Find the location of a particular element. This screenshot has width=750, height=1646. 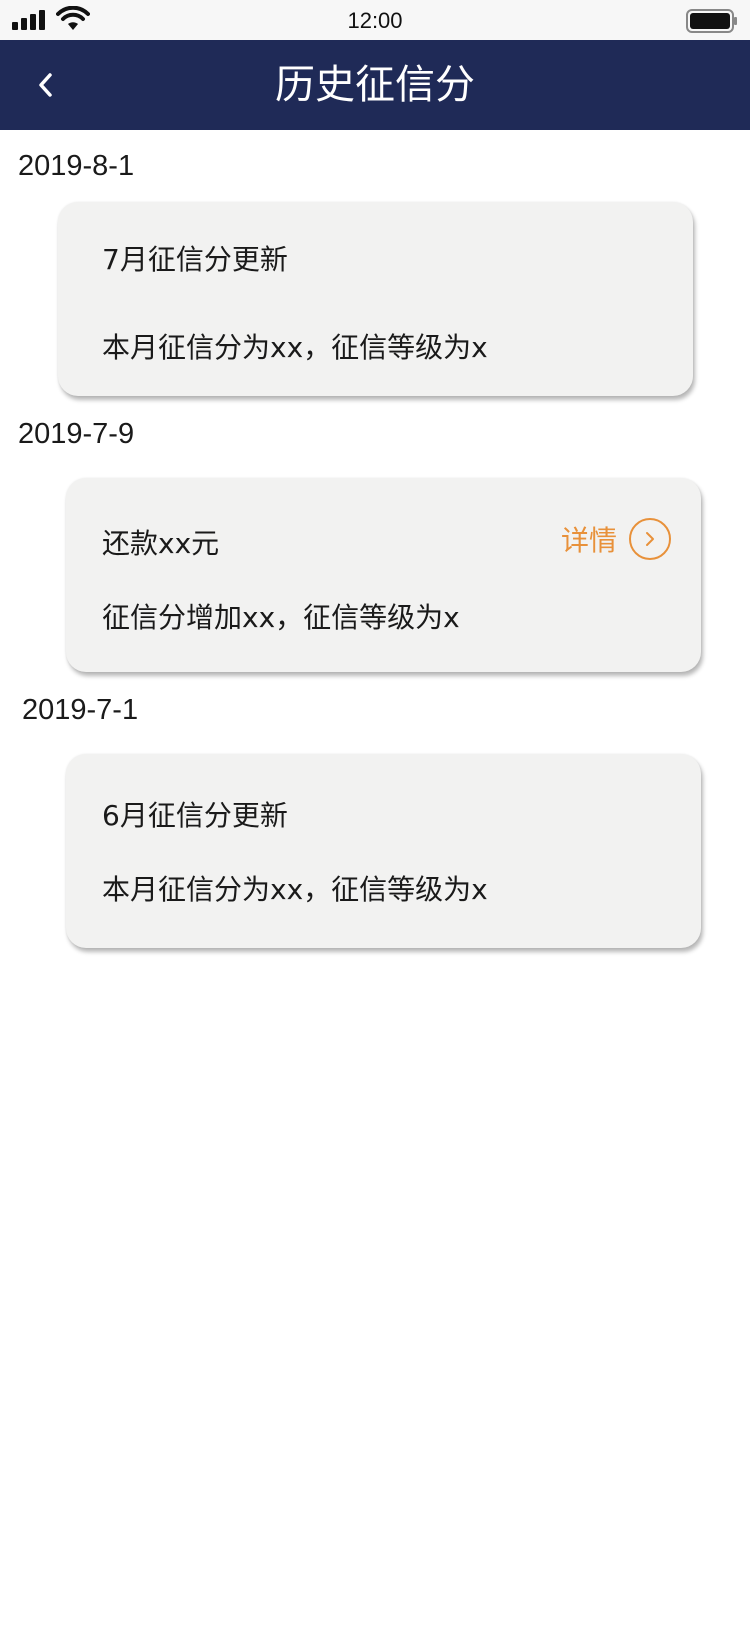

detail-label: 详情 is located at coordinates (588, 540).